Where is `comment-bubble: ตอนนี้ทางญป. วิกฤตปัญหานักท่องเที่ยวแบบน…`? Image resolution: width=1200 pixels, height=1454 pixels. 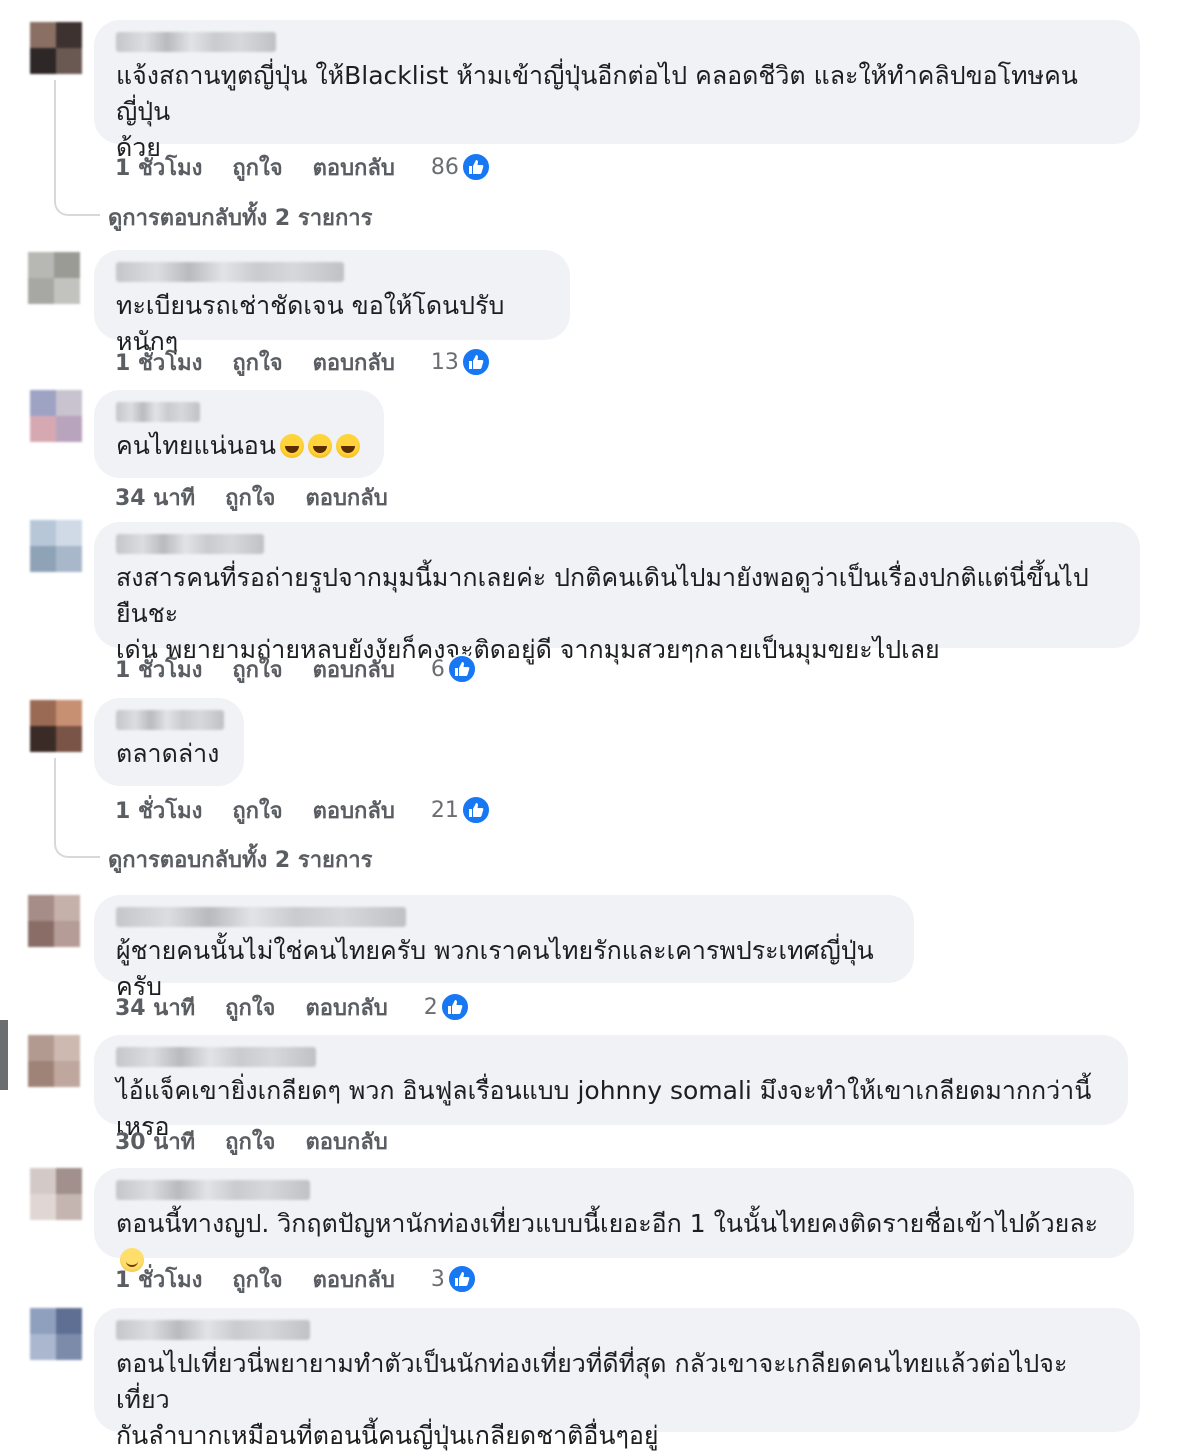 comment-bubble: ตอนนี้ทางญป. วิกฤตปัญหานักท่องเที่ยวแบบน… is located at coordinates (614, 1220).